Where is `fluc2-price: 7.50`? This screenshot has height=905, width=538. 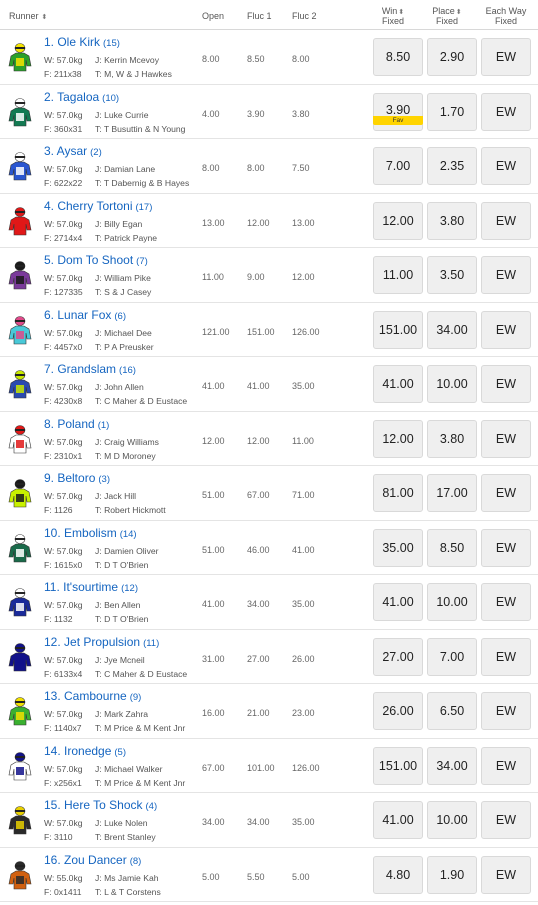 fluc2-price: 7.50 is located at coordinates (301, 168).